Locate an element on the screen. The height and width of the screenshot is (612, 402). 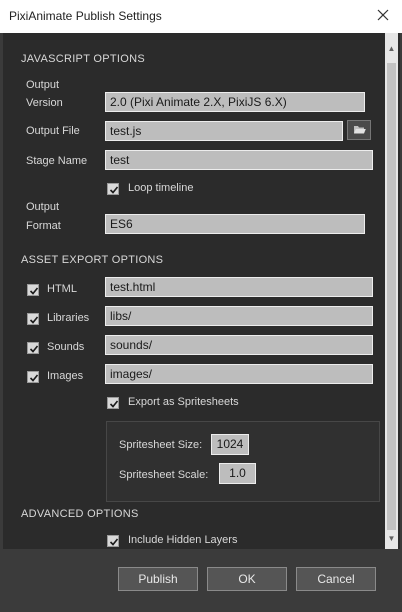
output-format-label-line2: Format is located at coordinates (43, 226).